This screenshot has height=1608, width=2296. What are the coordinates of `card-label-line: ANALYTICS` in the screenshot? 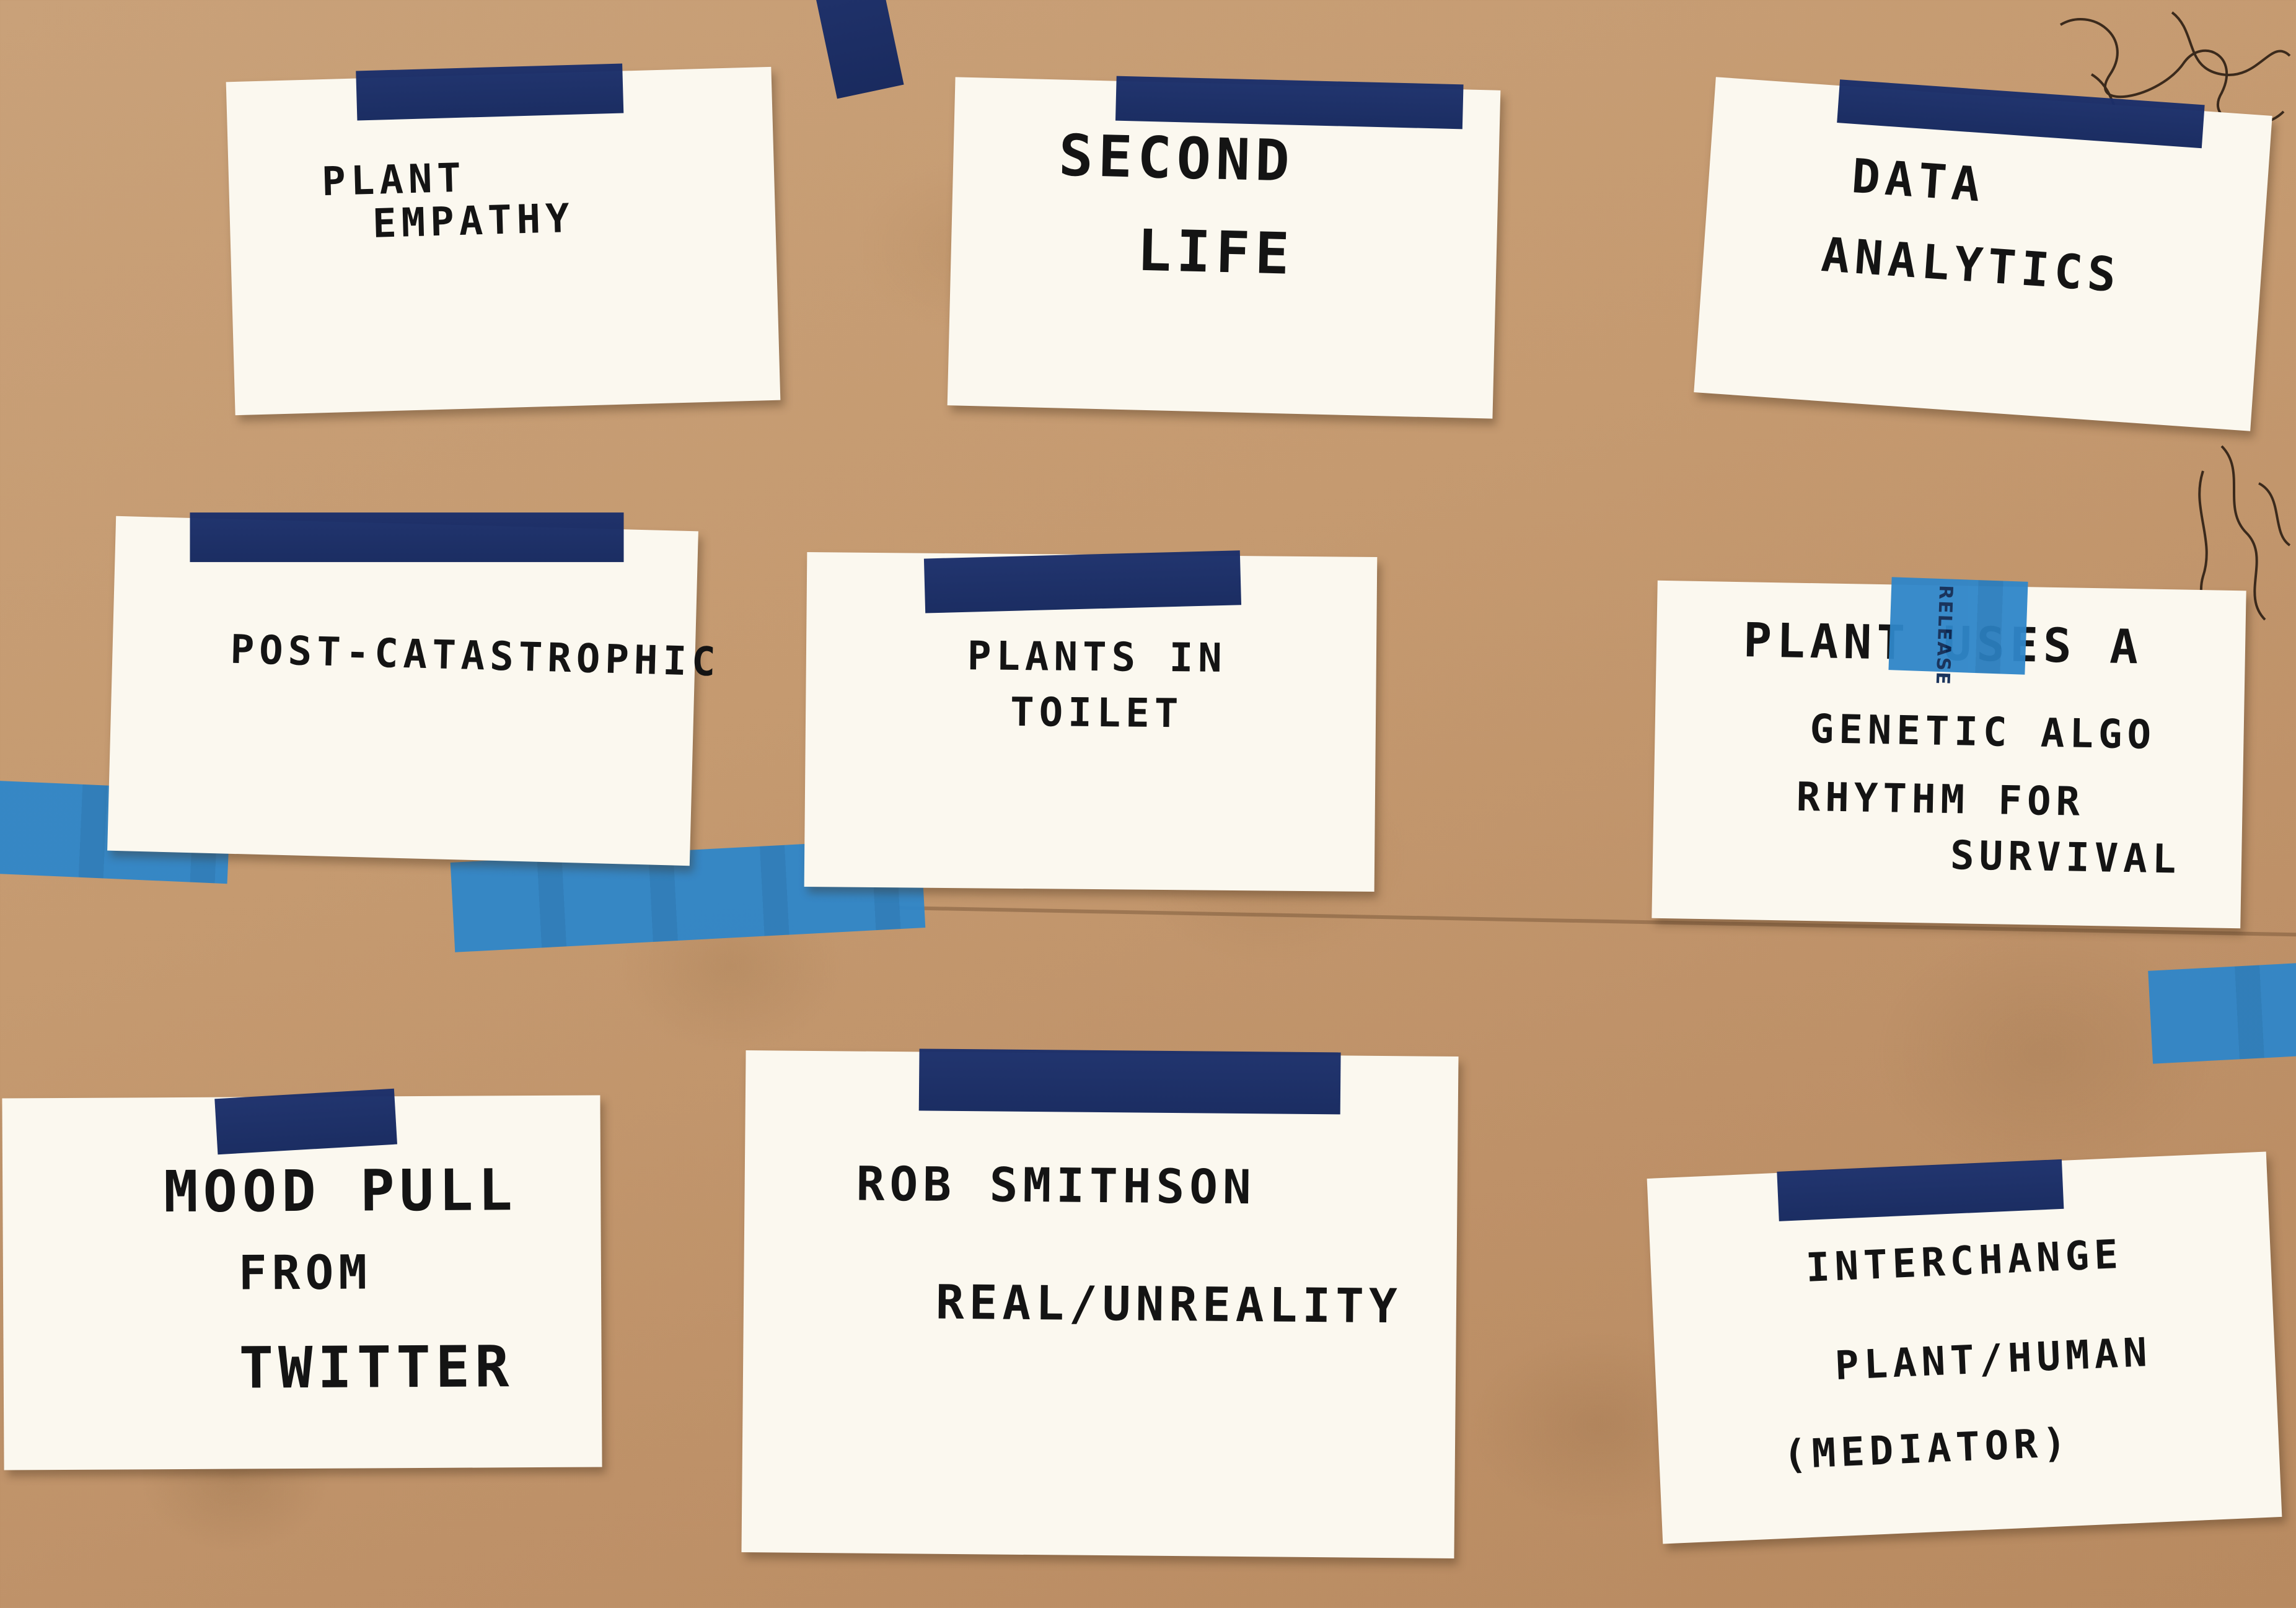 It's located at (1971, 264).